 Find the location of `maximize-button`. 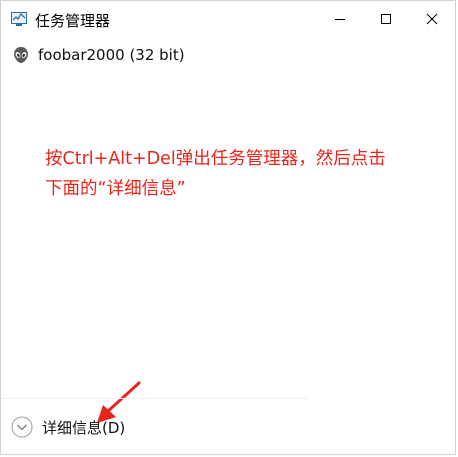

maximize-button is located at coordinates (386, 19).